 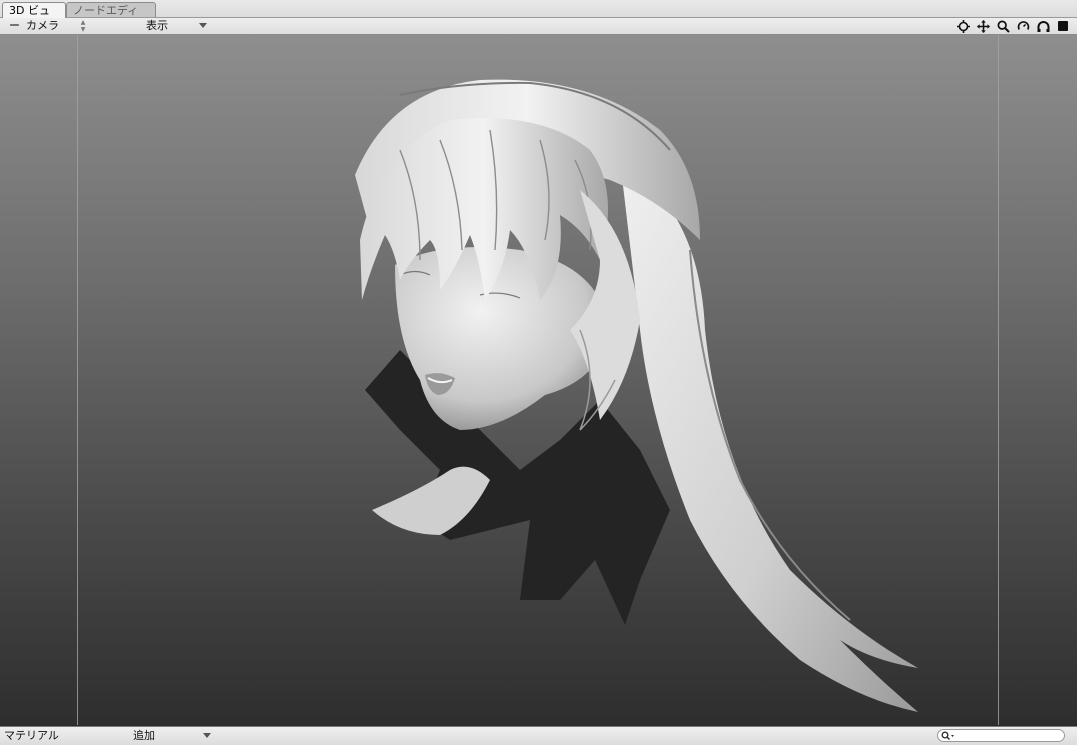 What do you see at coordinates (538, 16) in the screenshot?
I see `tab-bar: ノードエディタ 3D ビュー` at bounding box center [538, 16].